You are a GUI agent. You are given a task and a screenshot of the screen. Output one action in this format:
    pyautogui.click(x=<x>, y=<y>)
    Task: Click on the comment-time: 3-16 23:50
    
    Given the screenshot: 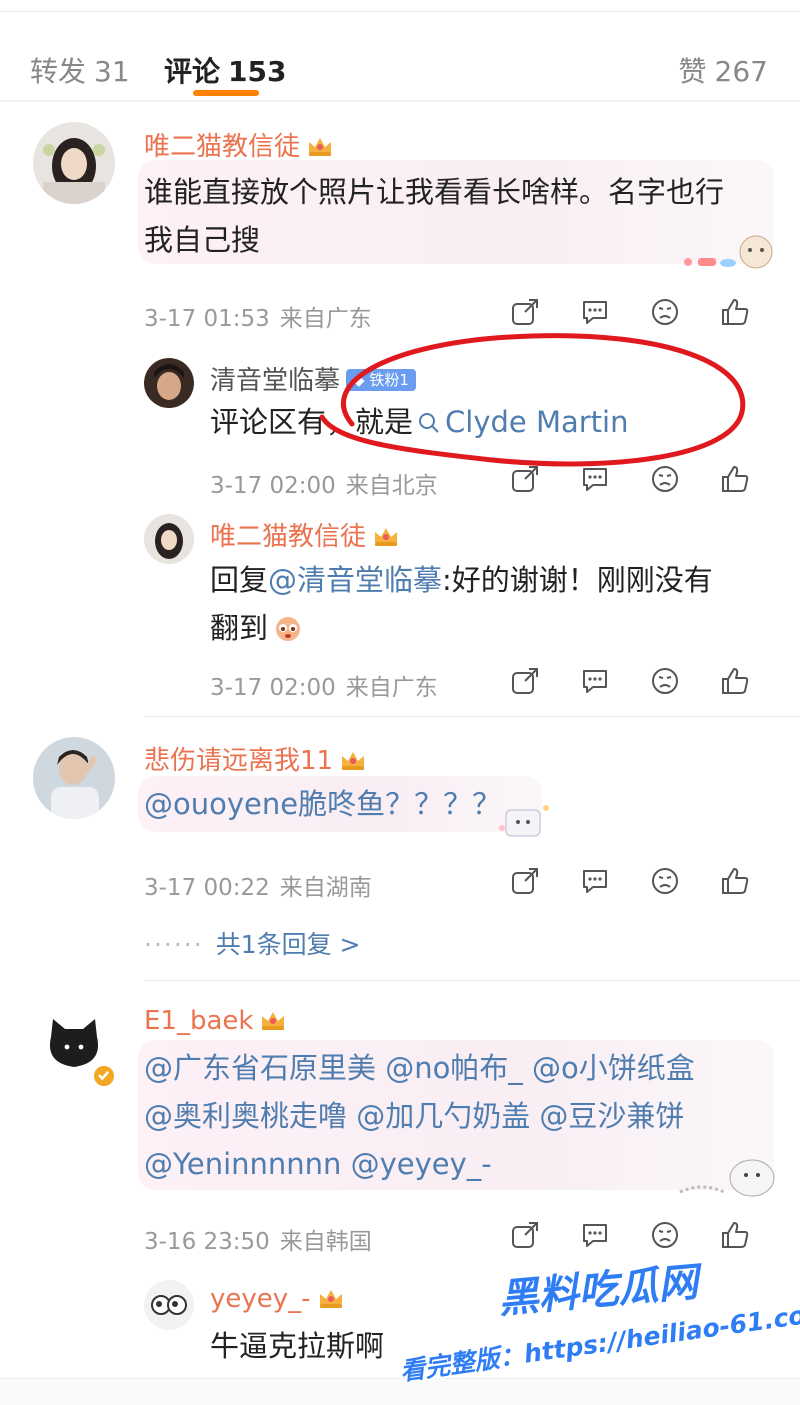 What is the action you would take?
    pyautogui.click(x=207, y=1242)
    